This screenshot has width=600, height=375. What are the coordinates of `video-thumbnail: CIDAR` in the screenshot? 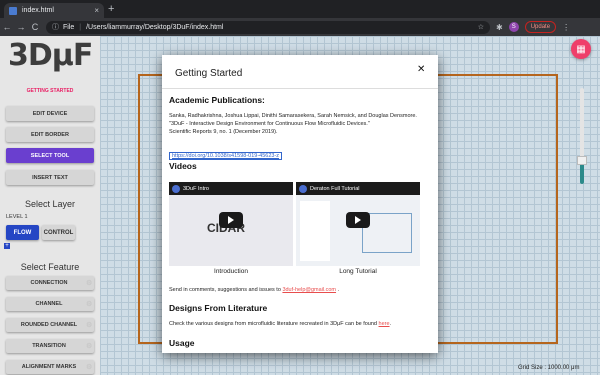 It's located at (231, 230).